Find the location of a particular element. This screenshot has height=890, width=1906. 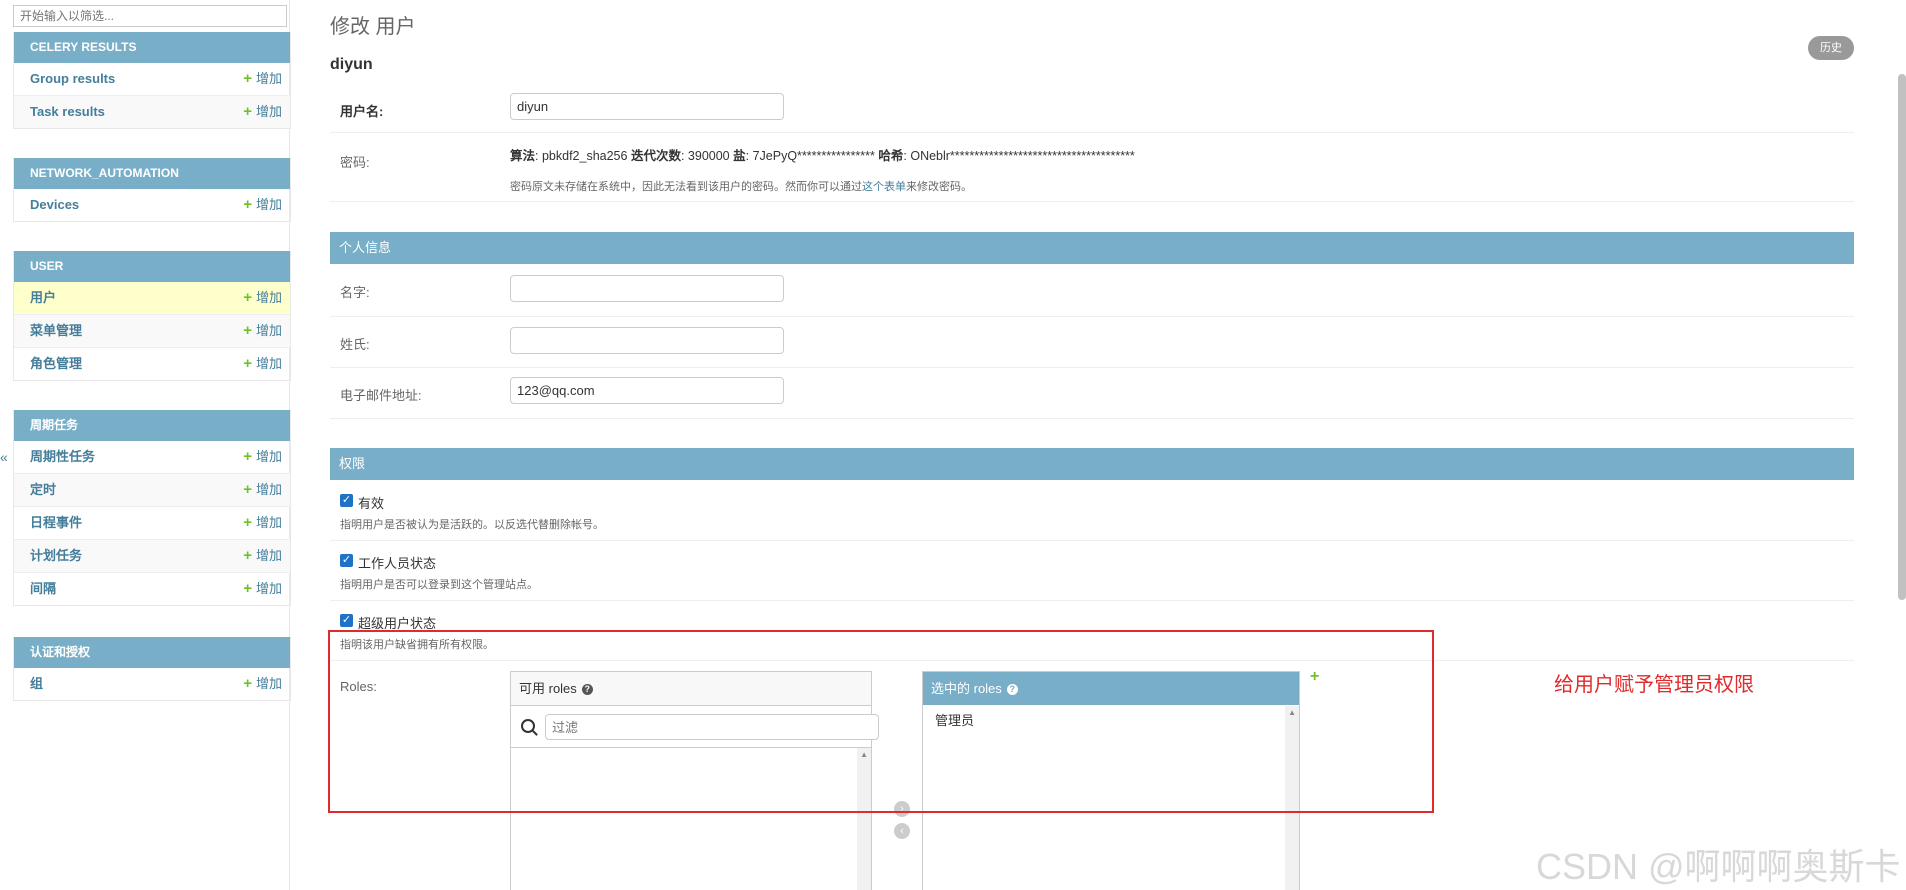

sidebar-item-devices: Devices + 增加 is located at coordinates (152, 205).